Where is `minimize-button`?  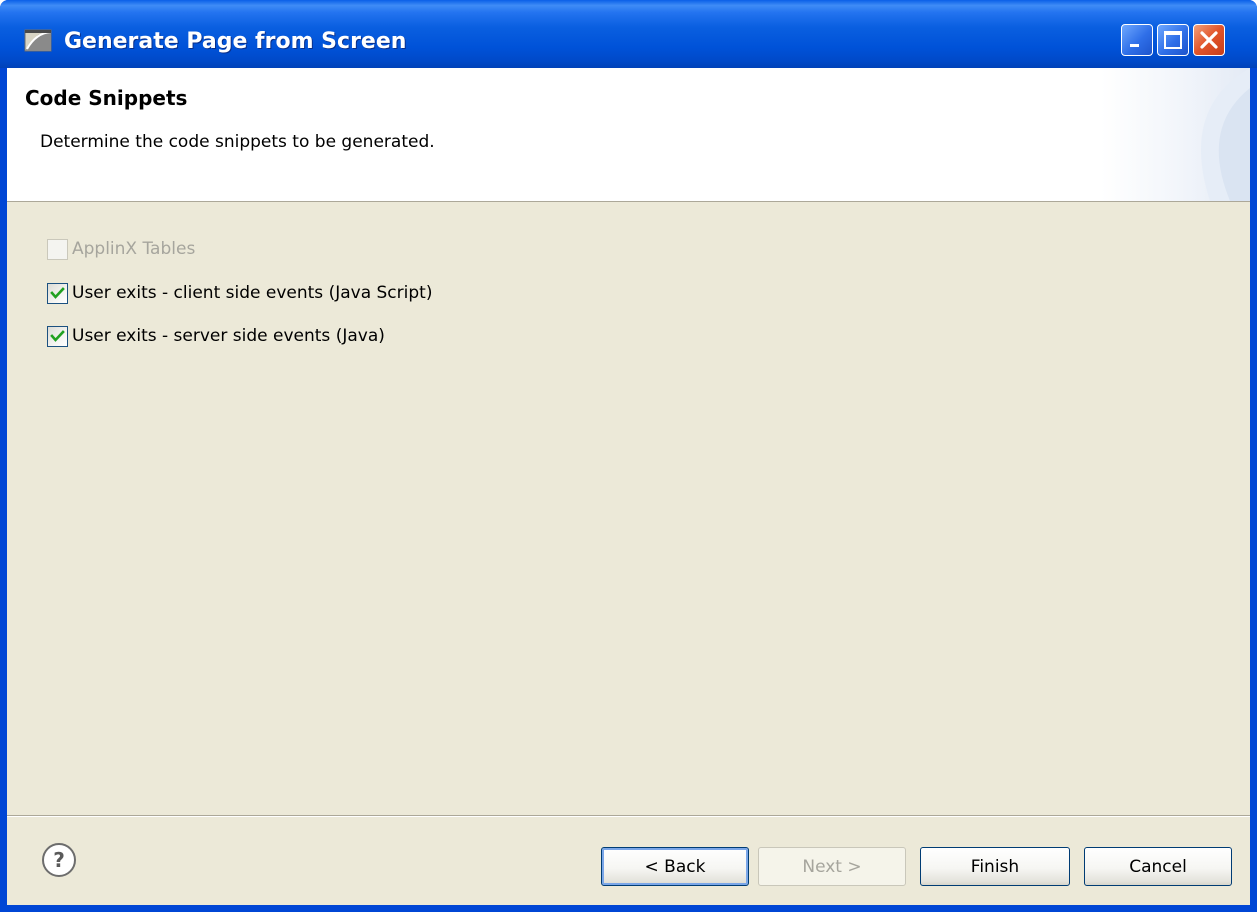
minimize-button is located at coordinates (1137, 40).